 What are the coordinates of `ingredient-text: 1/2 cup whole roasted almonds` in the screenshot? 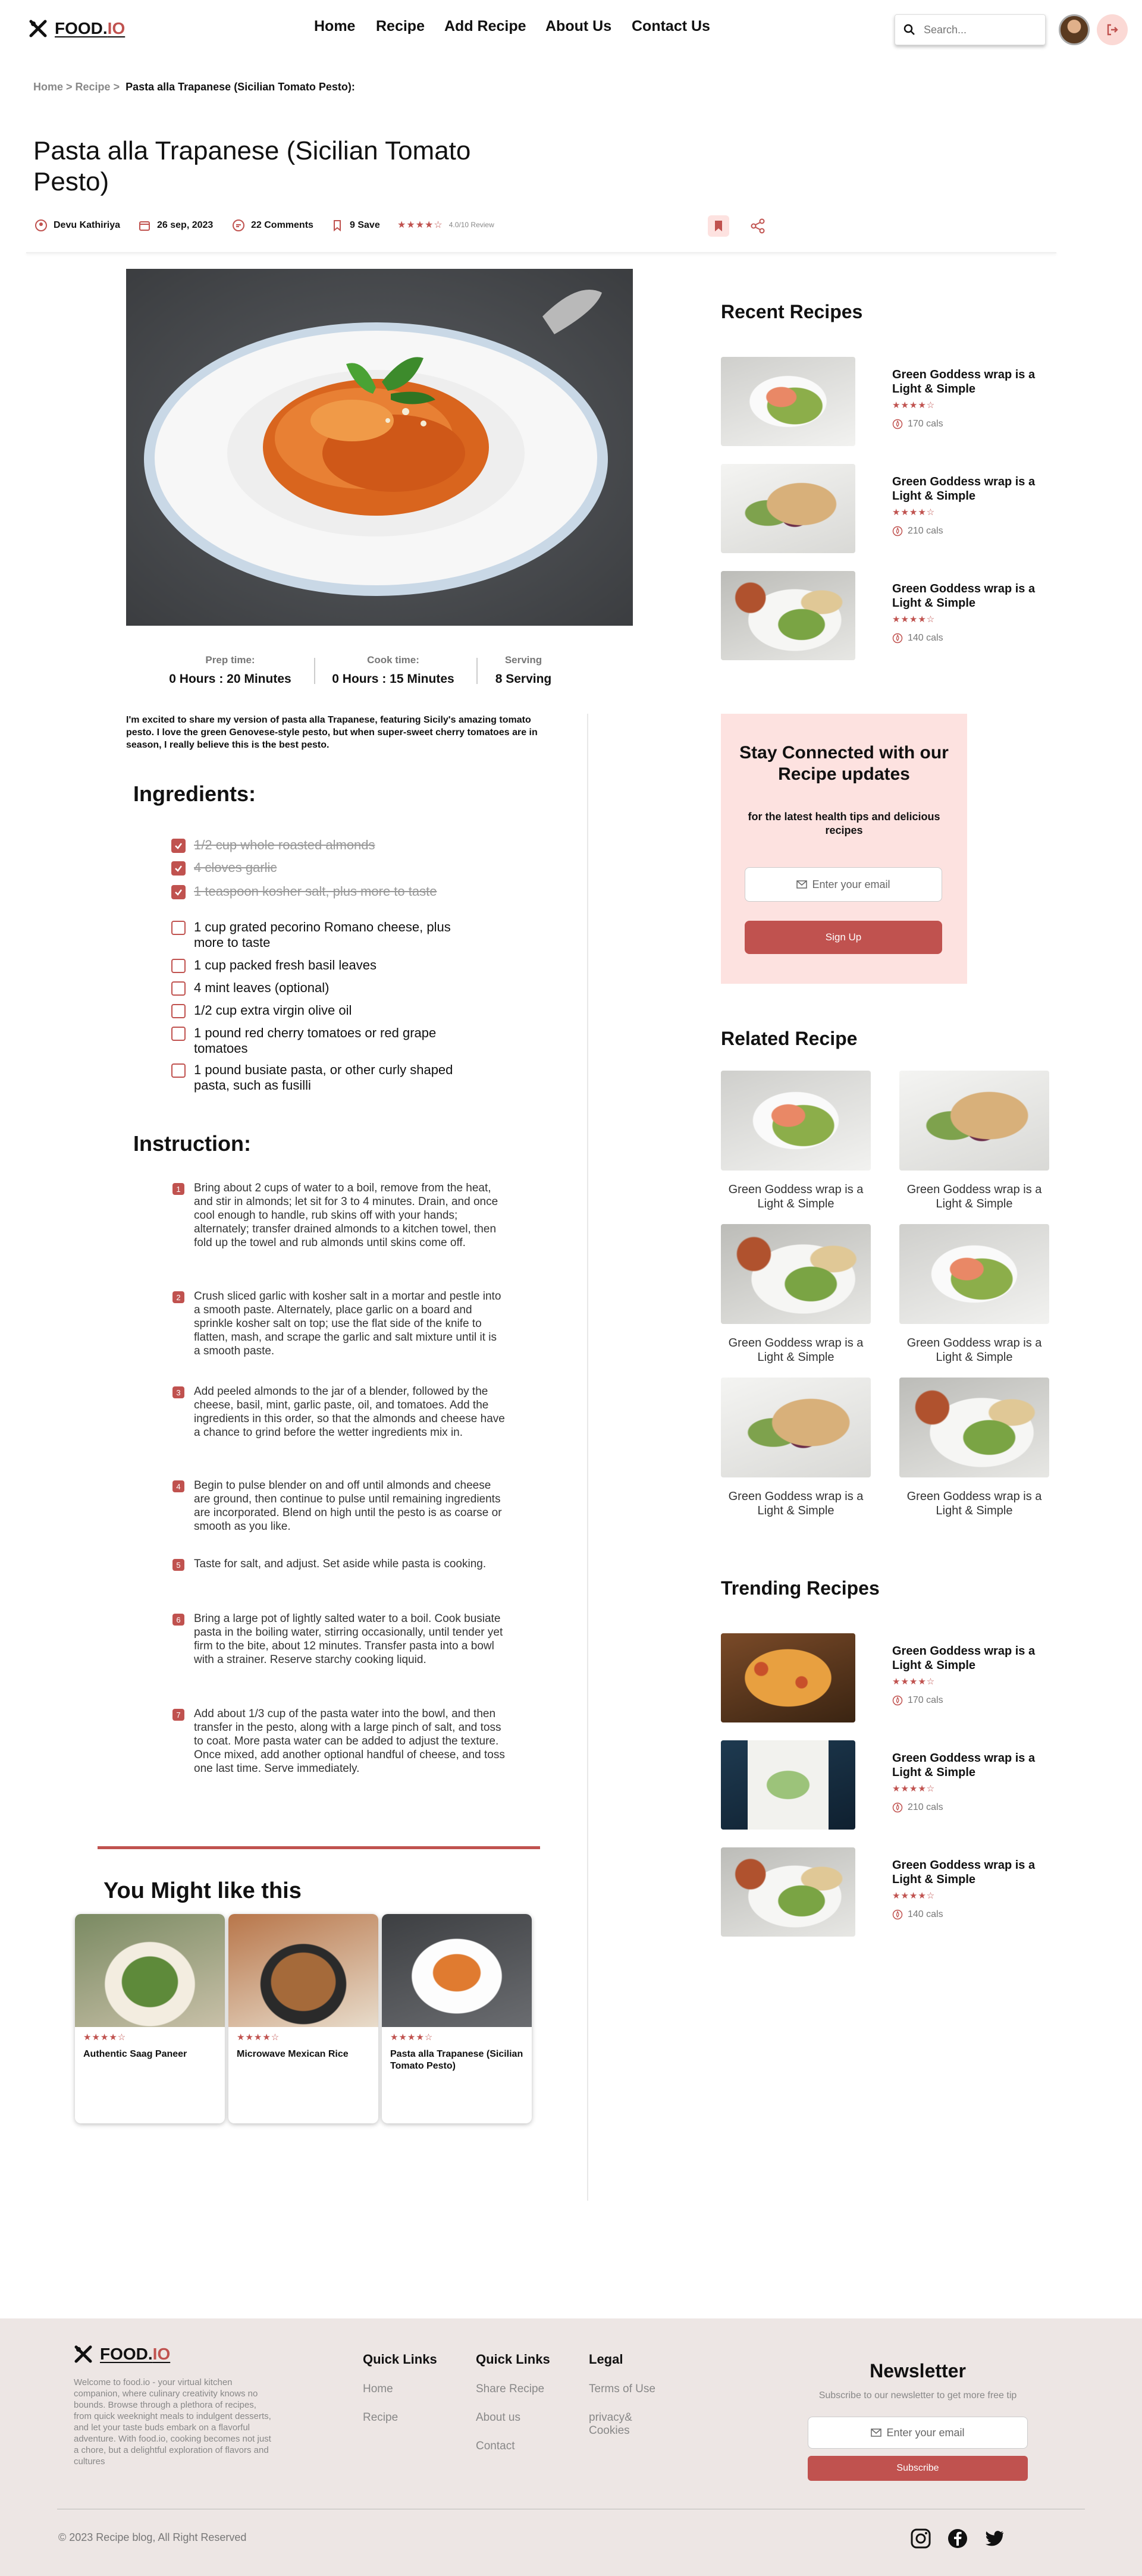 It's located at (285, 844).